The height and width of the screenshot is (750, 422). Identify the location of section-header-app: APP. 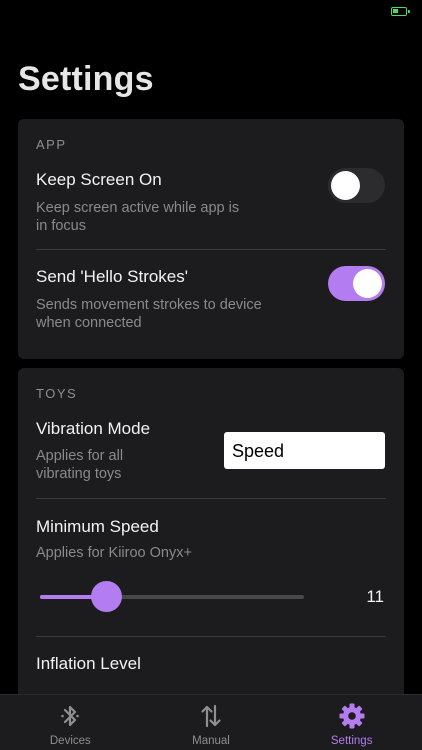
(51, 144).